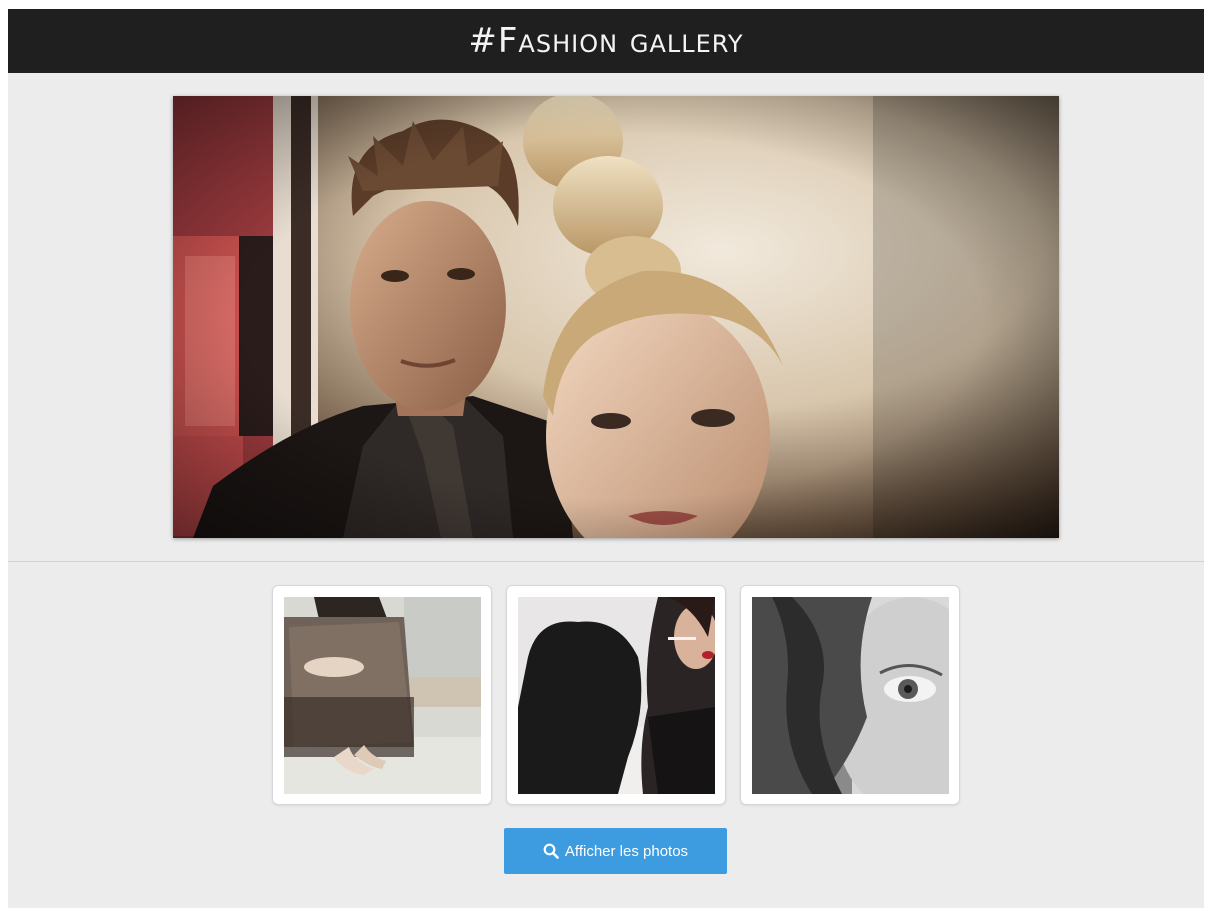 The width and height of the screenshot is (1212, 908). I want to click on section-divider, so click(606, 561).